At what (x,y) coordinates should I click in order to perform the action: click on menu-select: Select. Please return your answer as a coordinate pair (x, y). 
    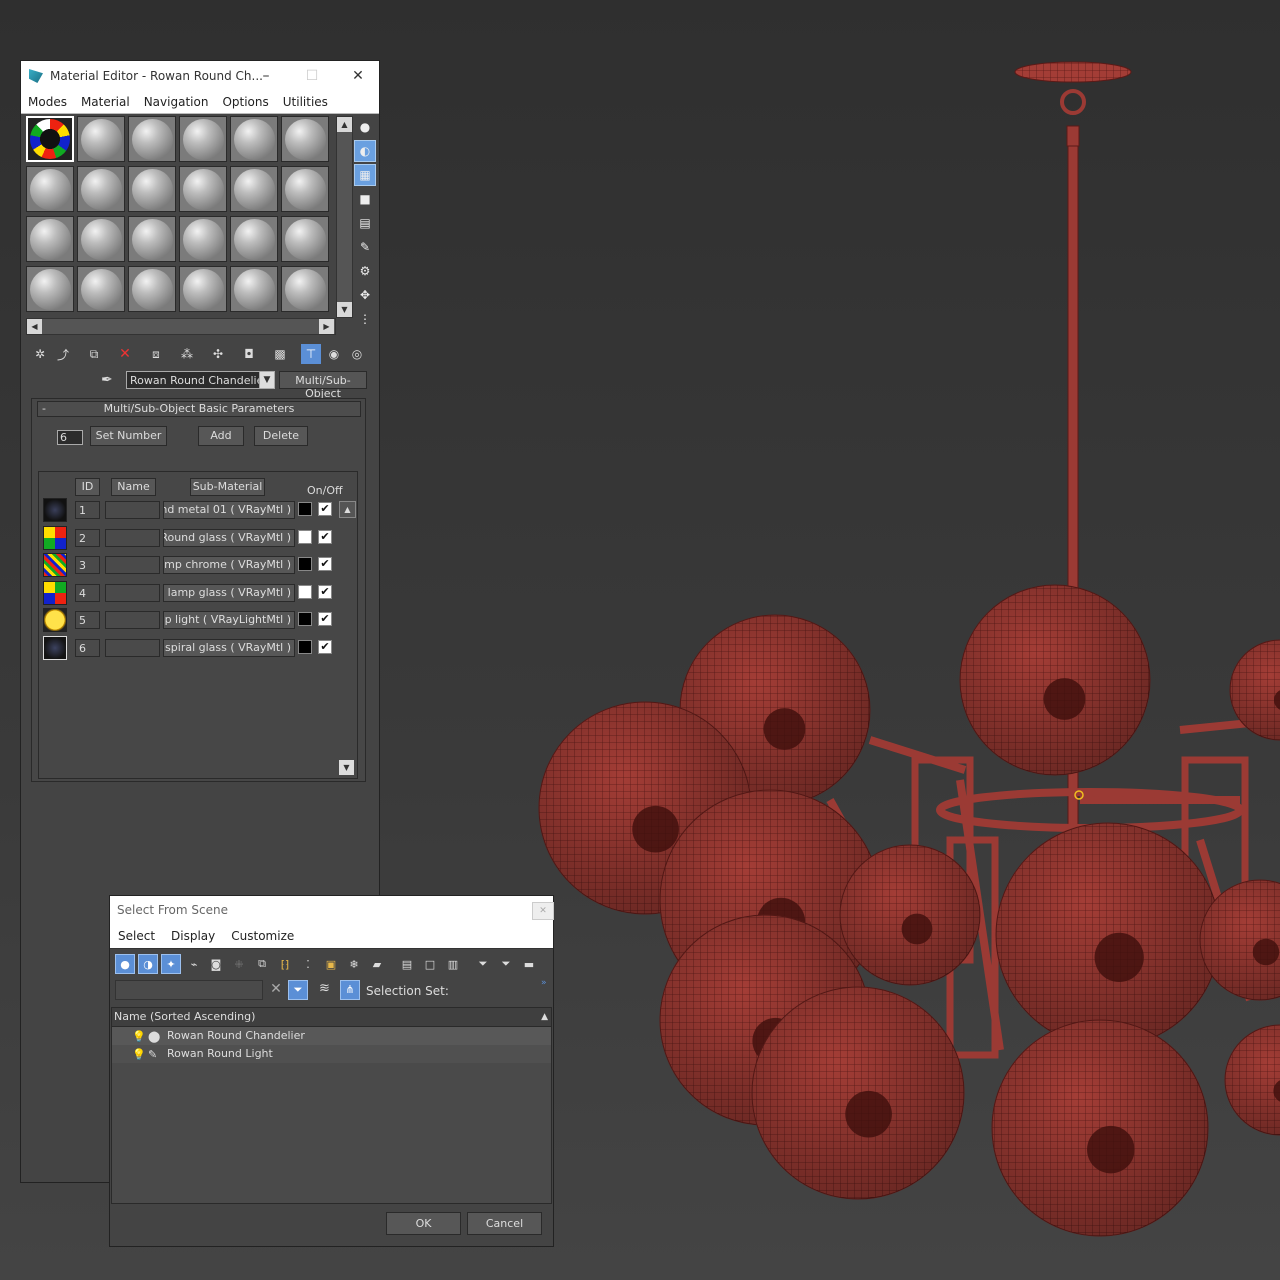
    Looking at the image, I should click on (136, 936).